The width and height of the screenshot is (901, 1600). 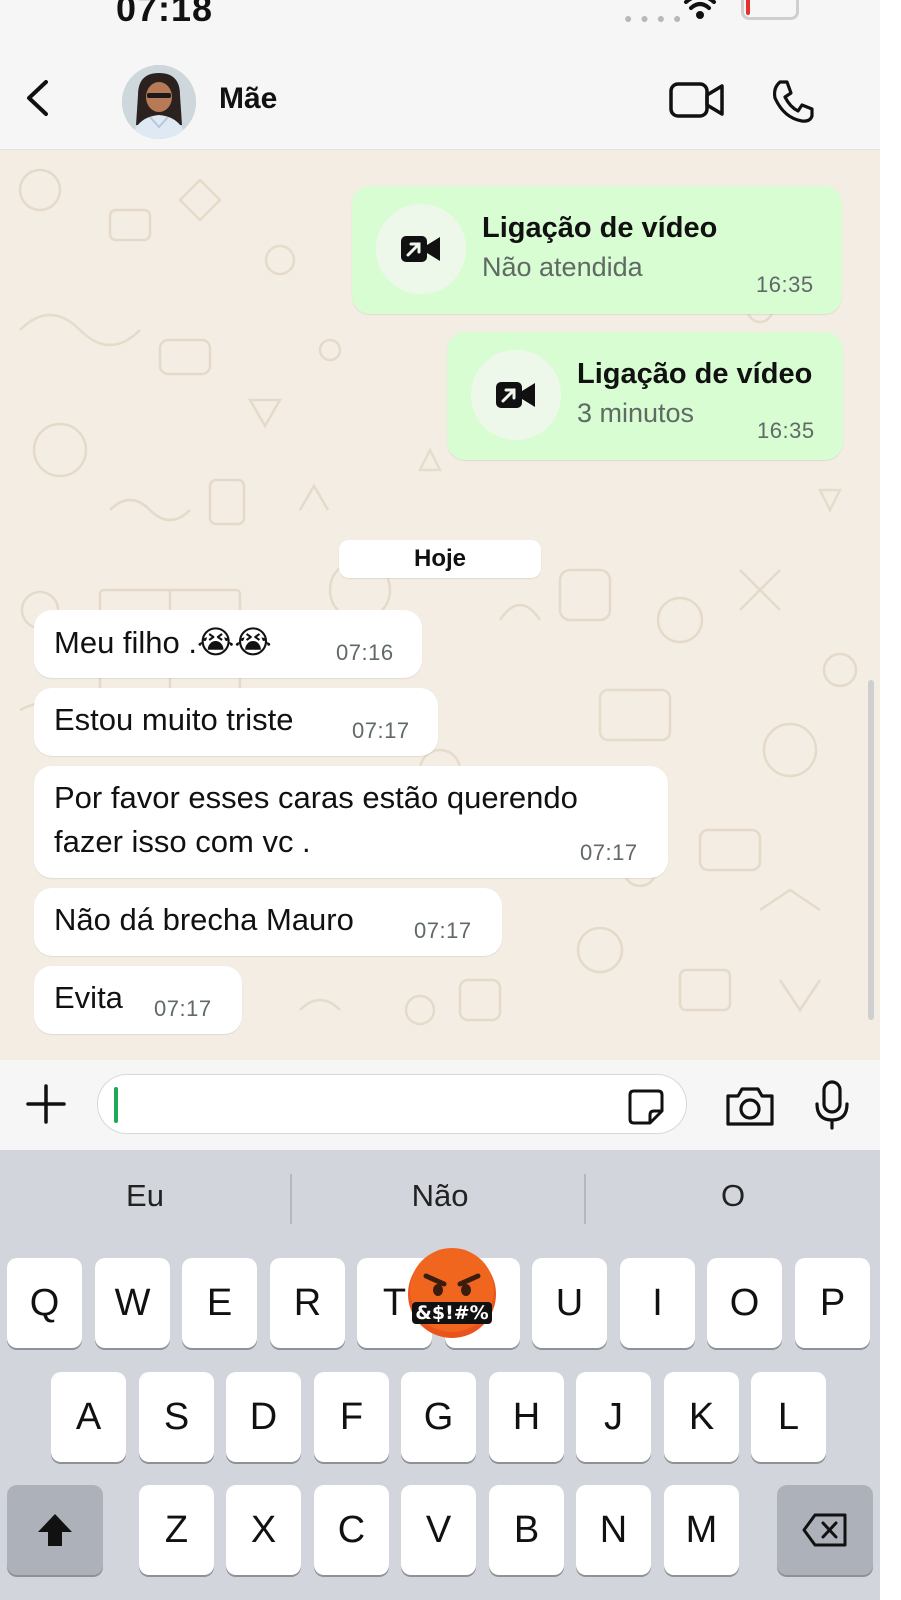 I want to click on text-caret, so click(x=116, y=1105).